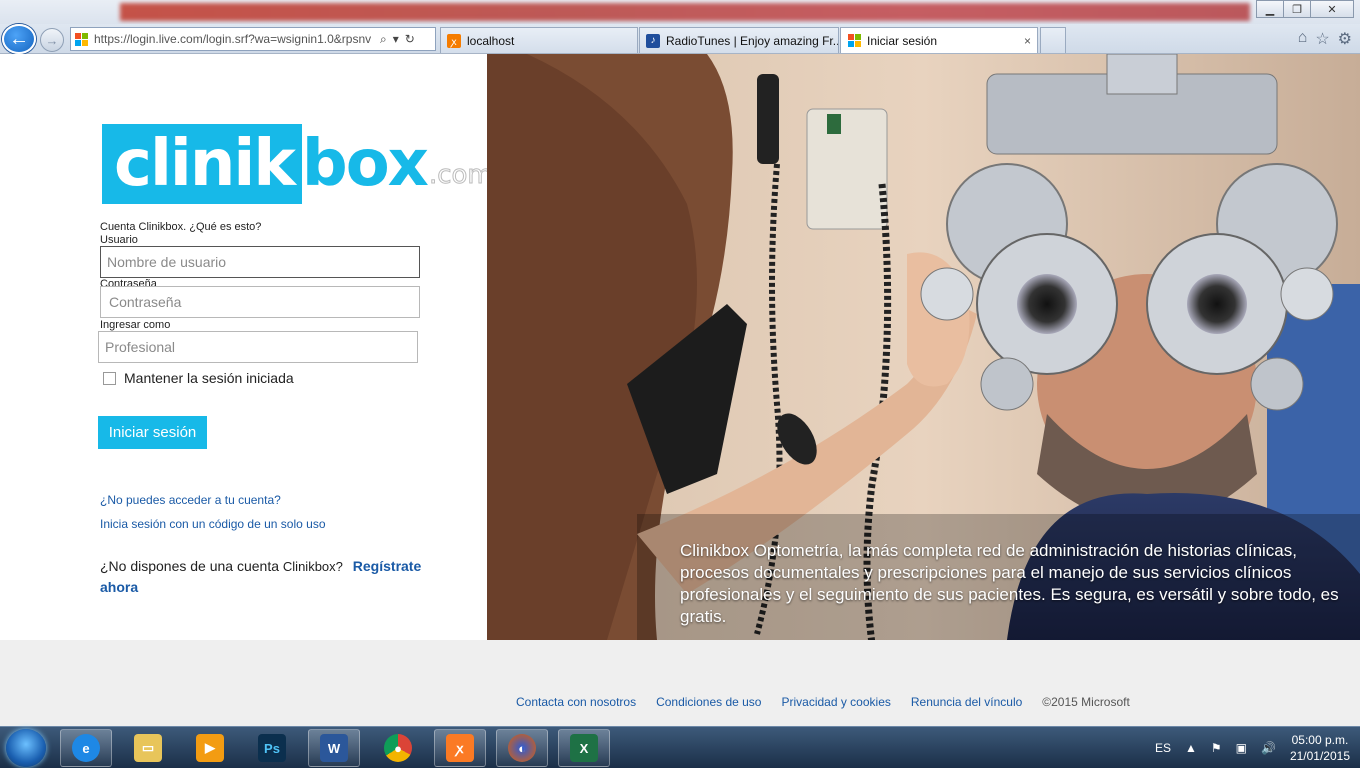 This screenshot has height=768, width=1360. What do you see at coordinates (19, 39) in the screenshot?
I see `back-button: ←` at bounding box center [19, 39].